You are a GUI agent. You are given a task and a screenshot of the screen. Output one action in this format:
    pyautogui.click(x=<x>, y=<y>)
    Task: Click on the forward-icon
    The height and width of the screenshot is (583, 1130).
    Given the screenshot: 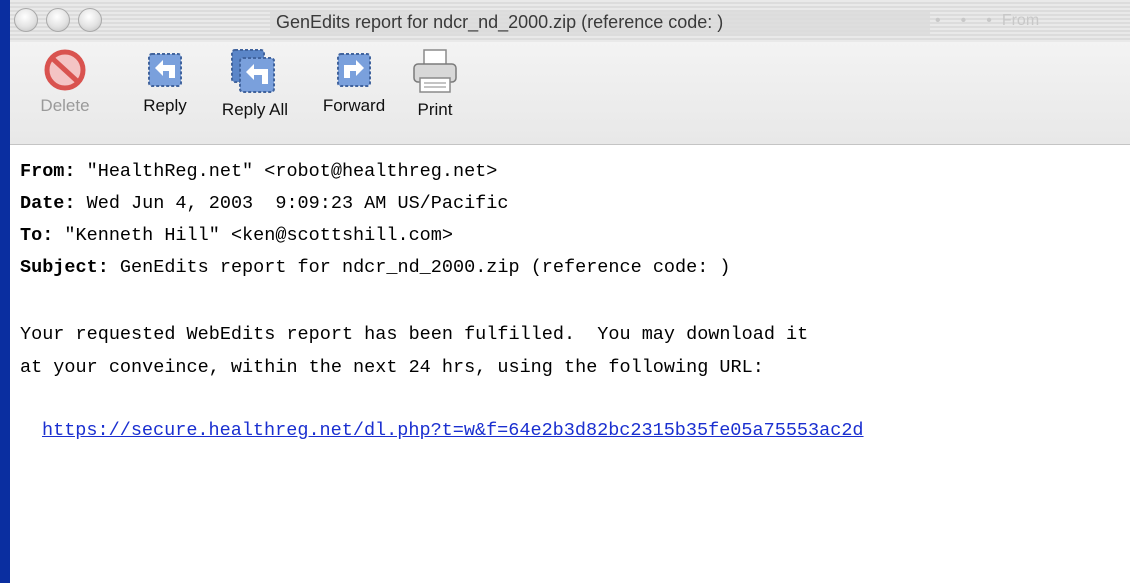 What is the action you would take?
    pyautogui.click(x=354, y=70)
    